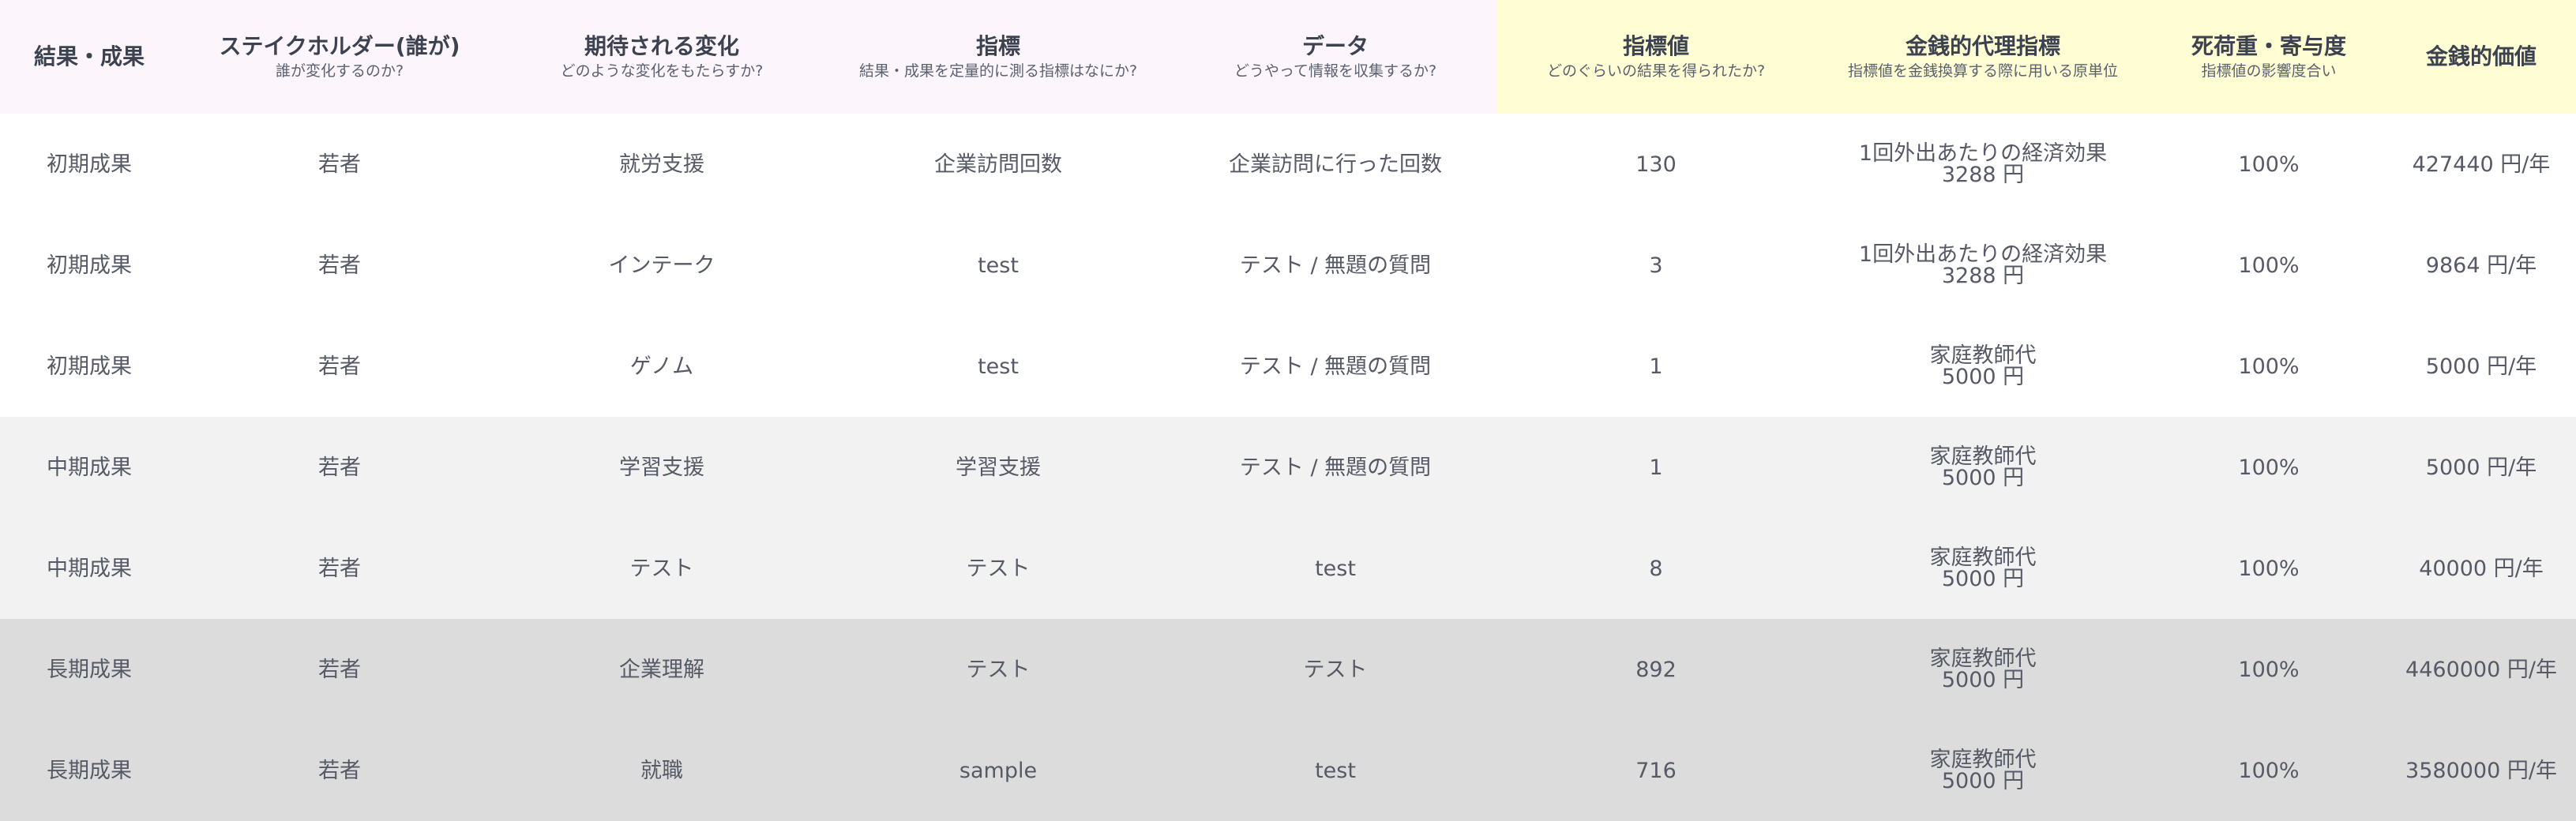  I want to click on cell-change: 就職, so click(661, 770).